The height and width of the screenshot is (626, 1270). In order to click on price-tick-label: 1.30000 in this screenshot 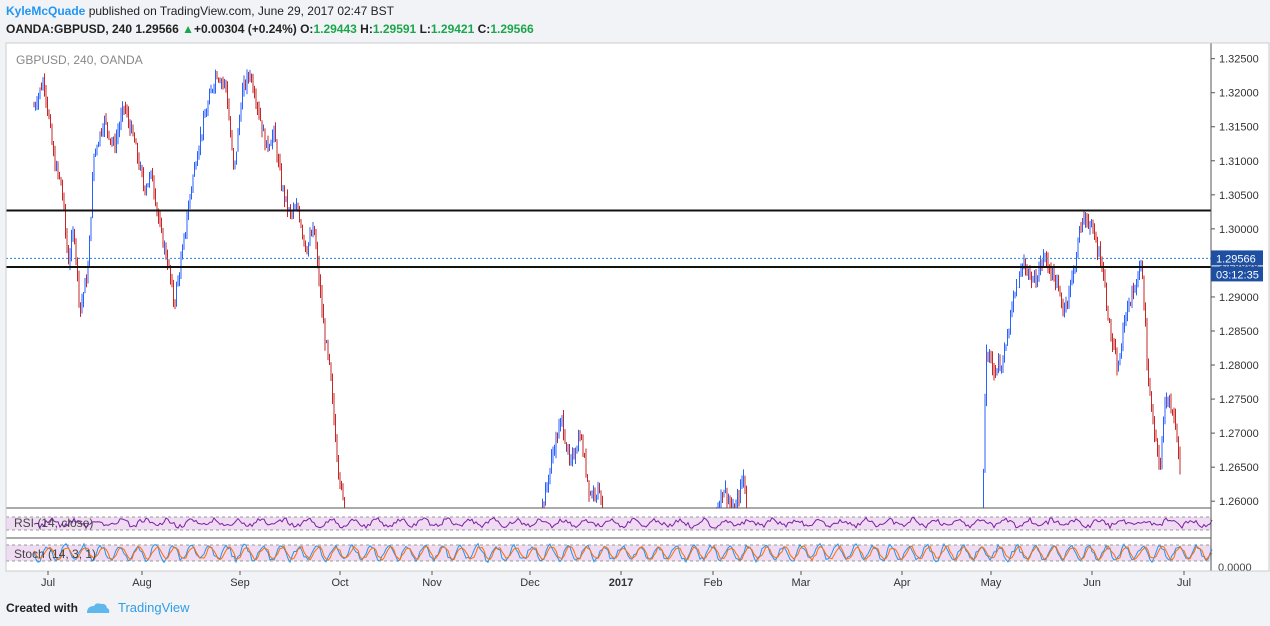, I will do `click(1239, 230)`.